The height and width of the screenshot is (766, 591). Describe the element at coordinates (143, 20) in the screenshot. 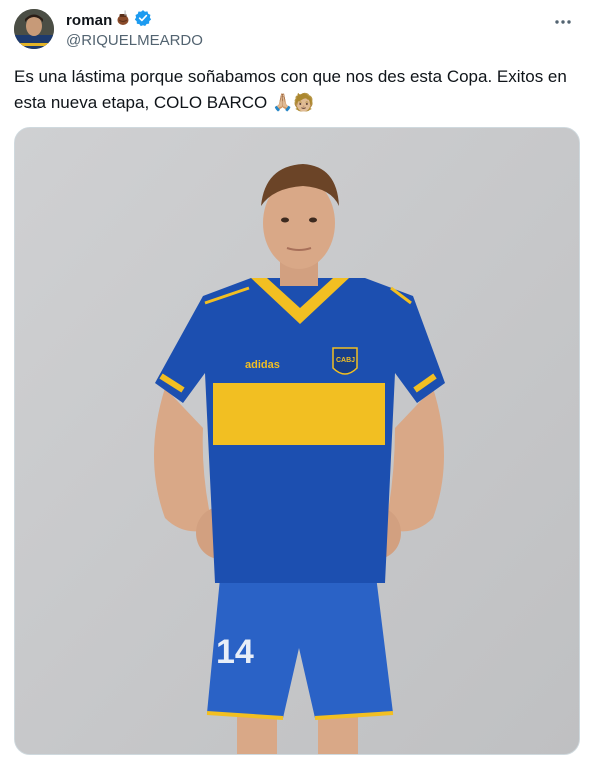

I see `verified-badge-icon` at that location.